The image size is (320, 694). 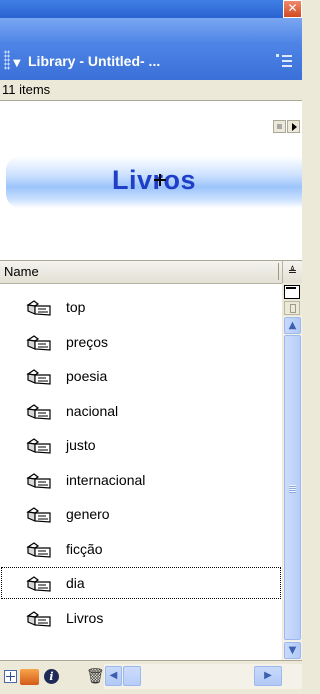 What do you see at coordinates (26, 89) in the screenshot?
I see `item-count: 11 items` at bounding box center [26, 89].